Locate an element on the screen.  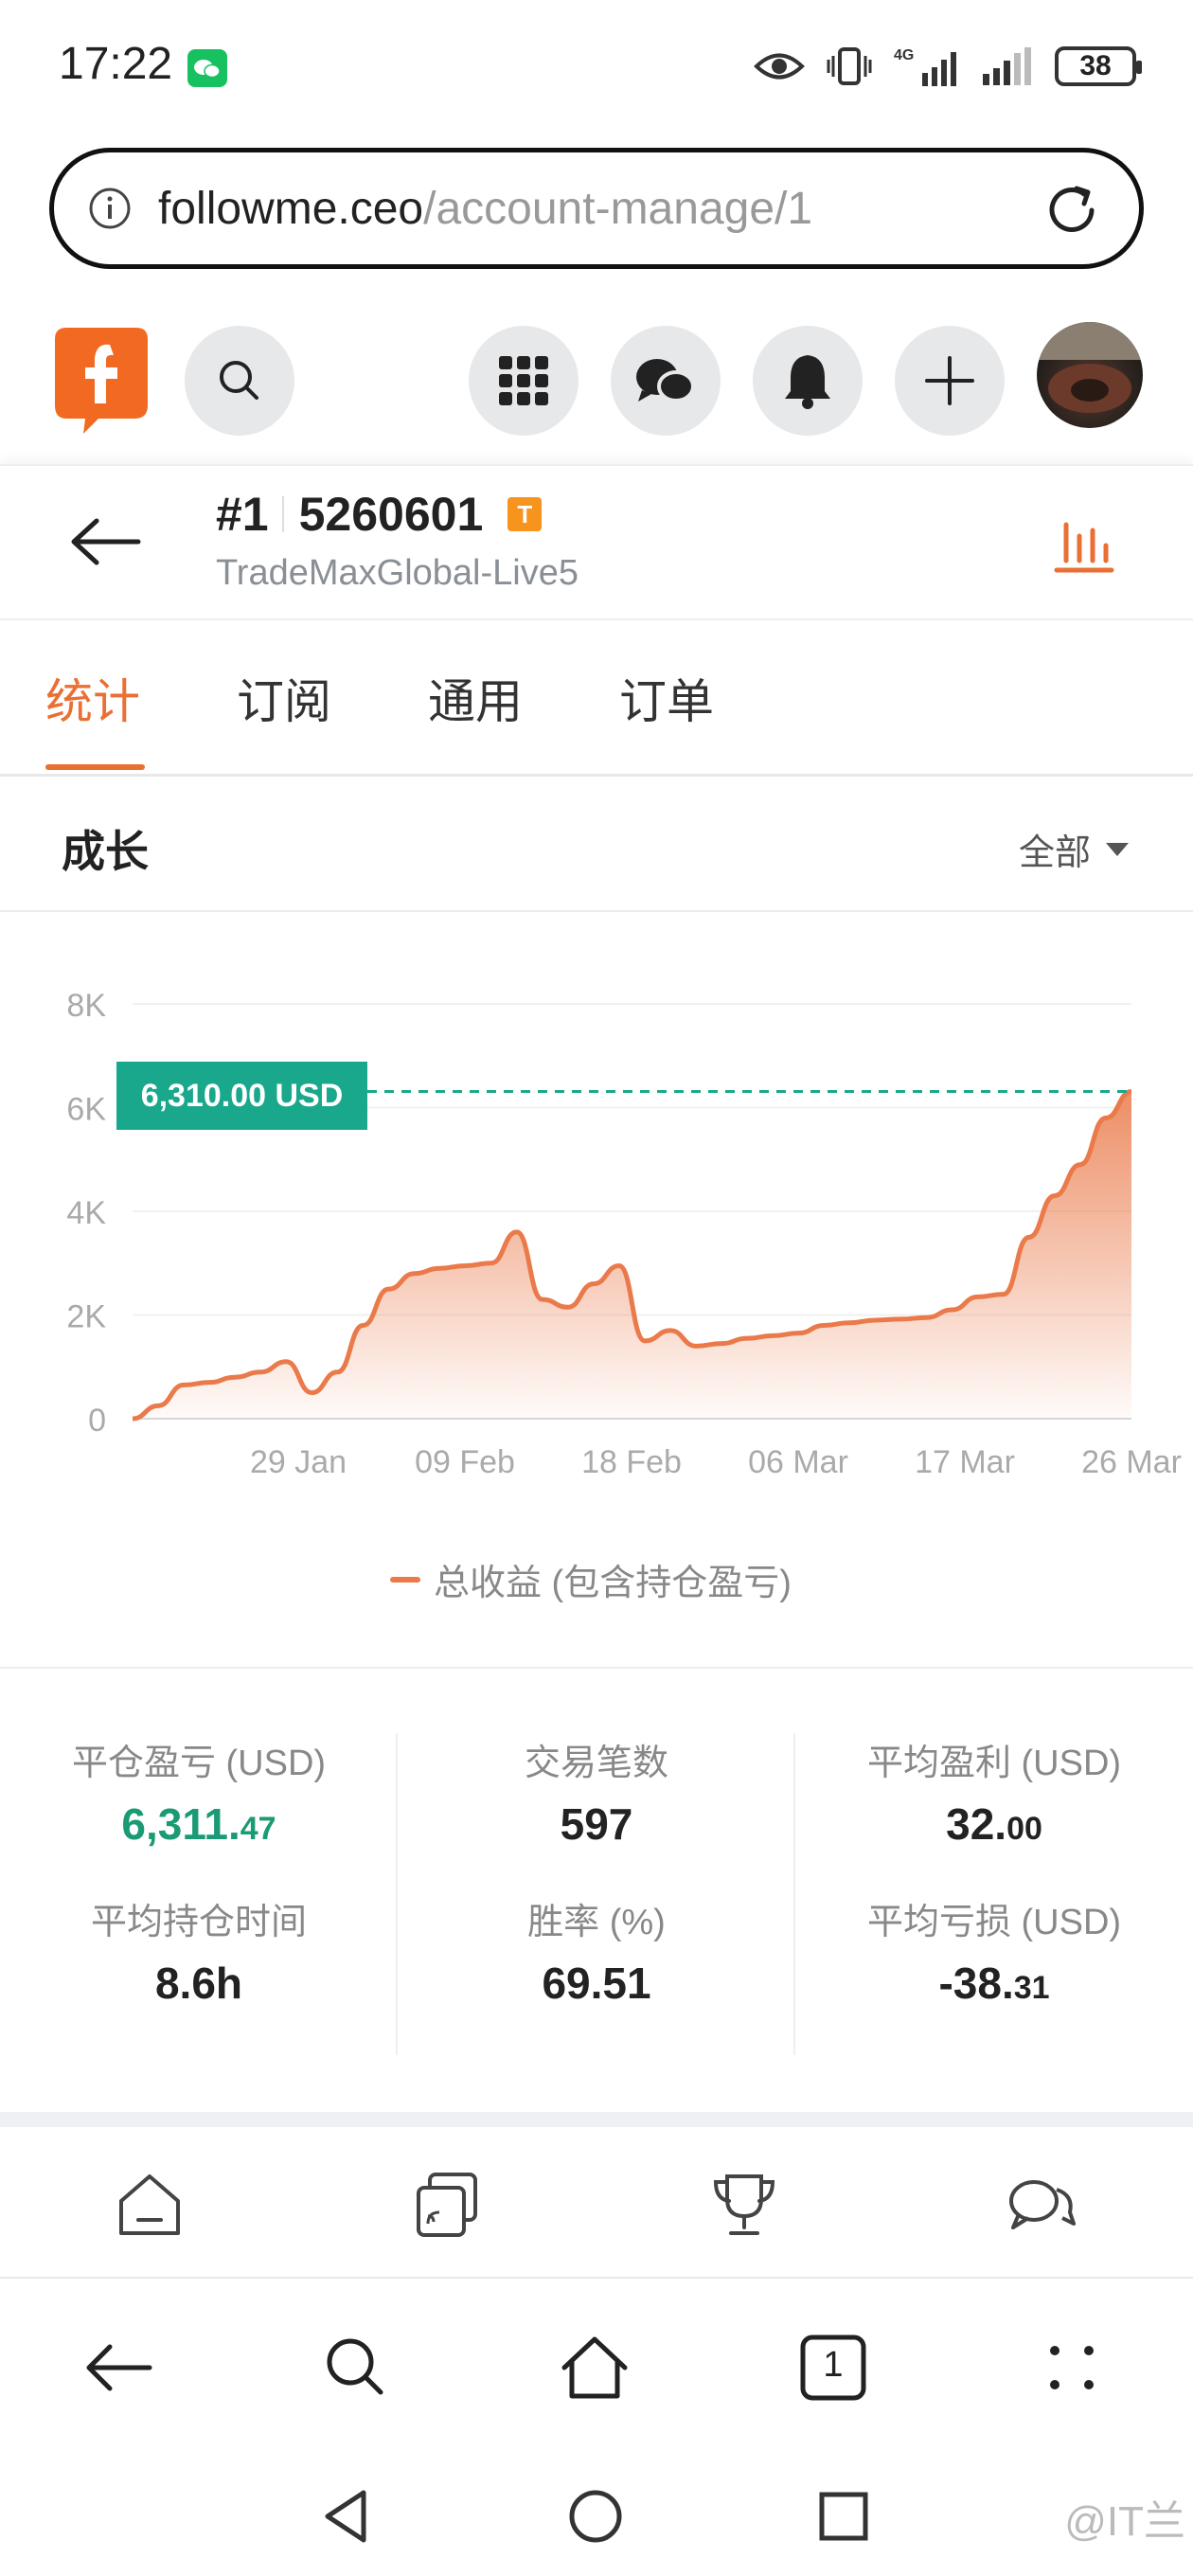
system-back-icon is located at coordinates (347, 2516).